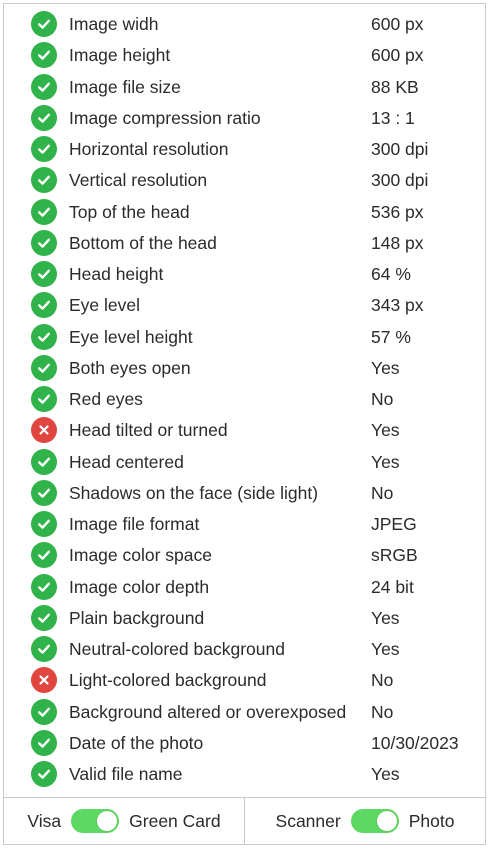 The height and width of the screenshot is (849, 492). I want to click on check-label: Eye level, so click(105, 305).